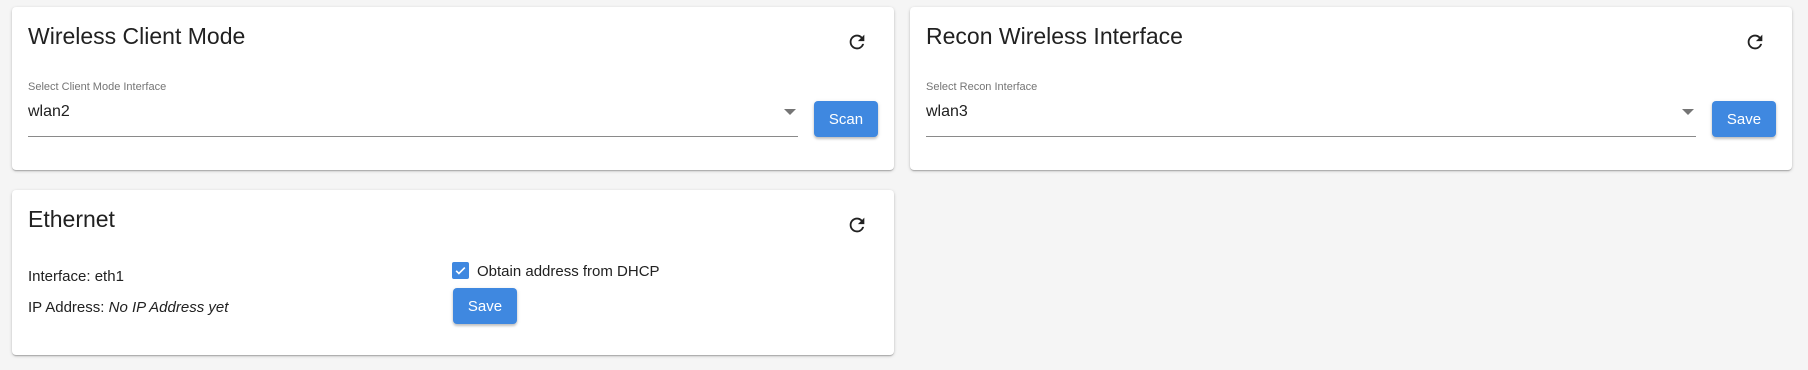 The height and width of the screenshot is (370, 1808). Describe the element at coordinates (846, 119) in the screenshot. I see `scan-button: Scan` at that location.